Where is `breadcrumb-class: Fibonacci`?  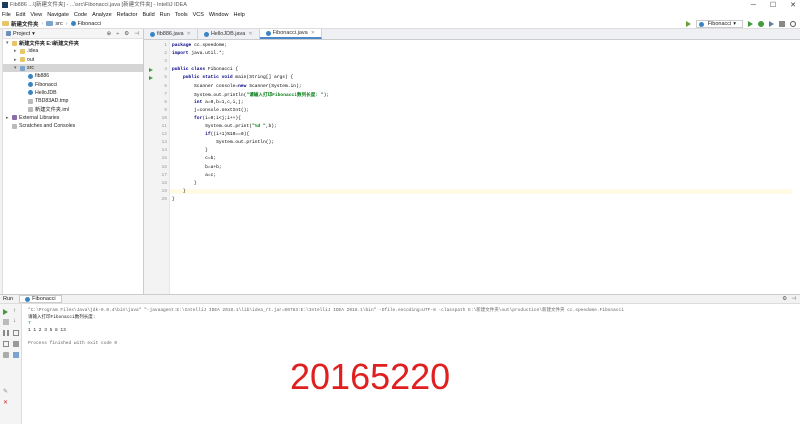 breadcrumb-class: Fibonacci is located at coordinates (90, 24).